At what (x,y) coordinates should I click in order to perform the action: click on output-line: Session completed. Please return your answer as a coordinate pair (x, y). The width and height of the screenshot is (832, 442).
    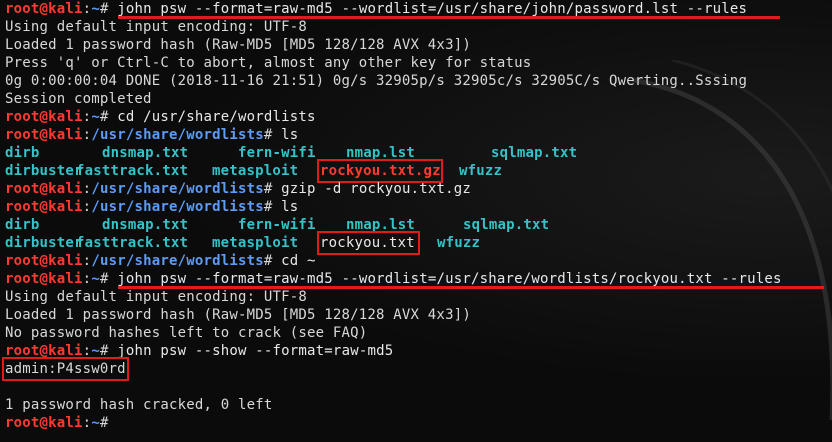
    Looking at the image, I should click on (78, 99).